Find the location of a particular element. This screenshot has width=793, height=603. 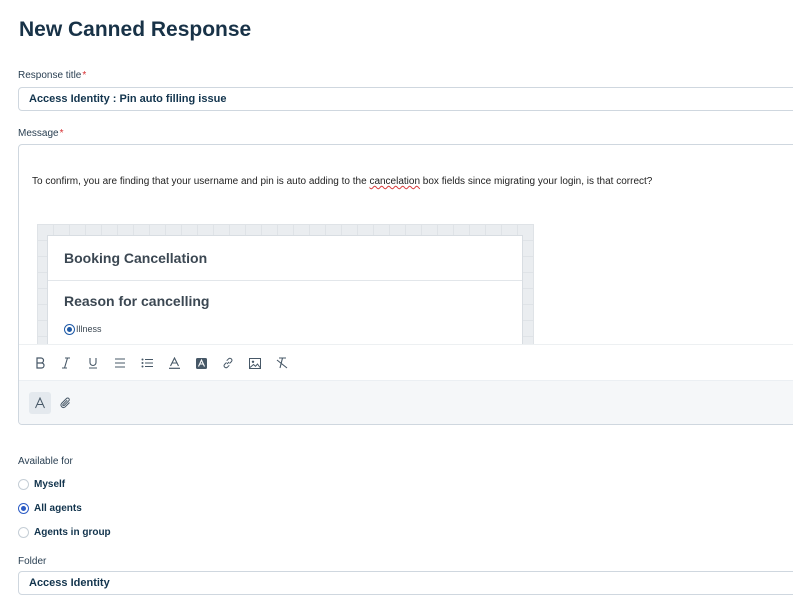

radio-option-agents-in-group: Agents in group is located at coordinates (64, 532).